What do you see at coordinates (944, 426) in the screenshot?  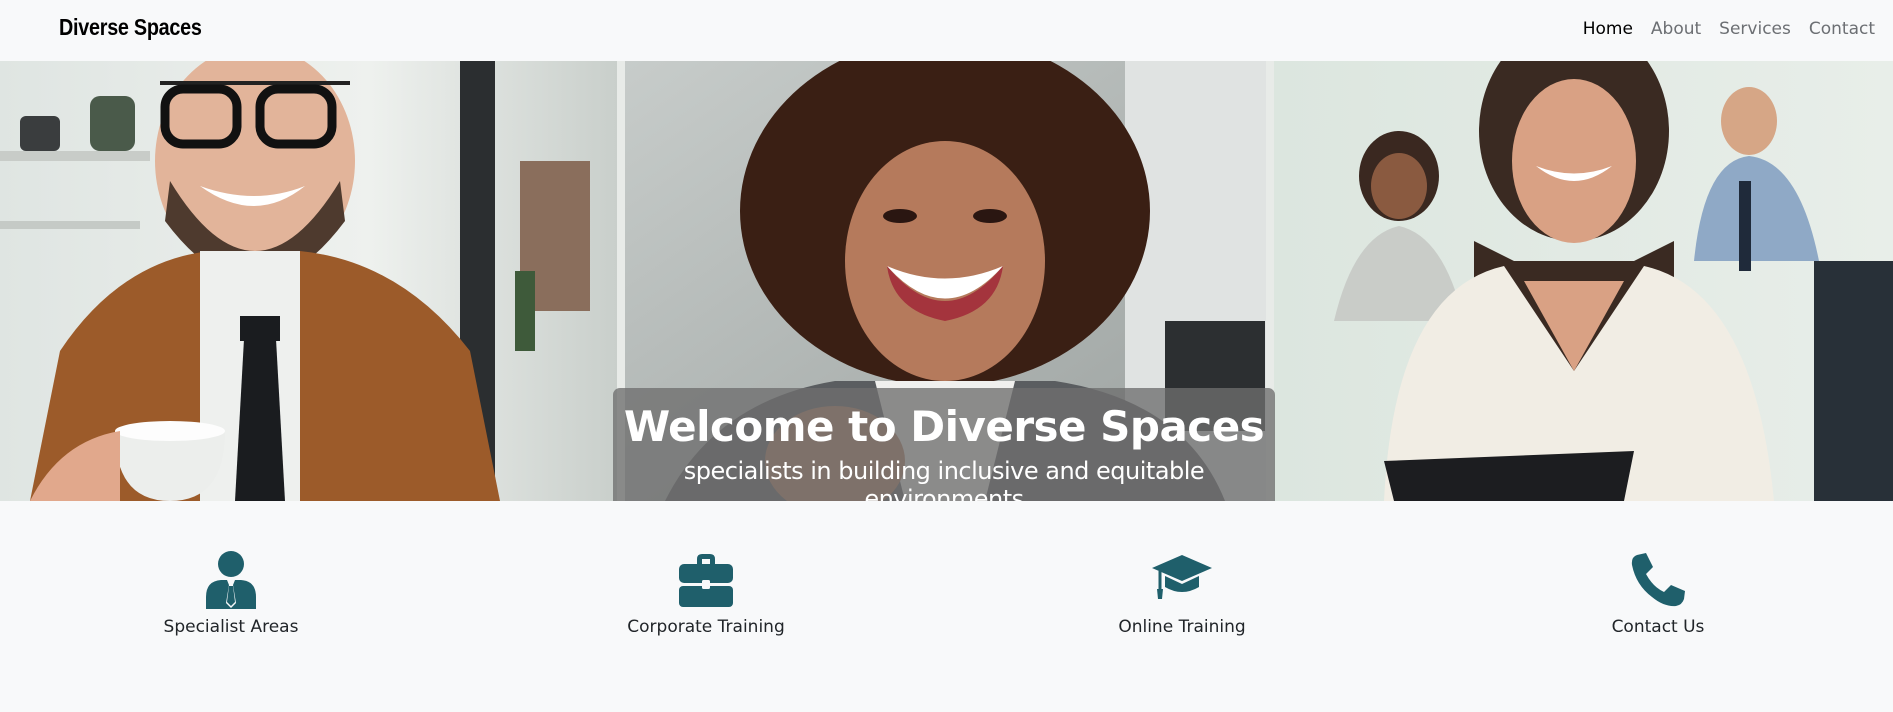 I see `hero-title: Welcome to Diverse Spaces` at bounding box center [944, 426].